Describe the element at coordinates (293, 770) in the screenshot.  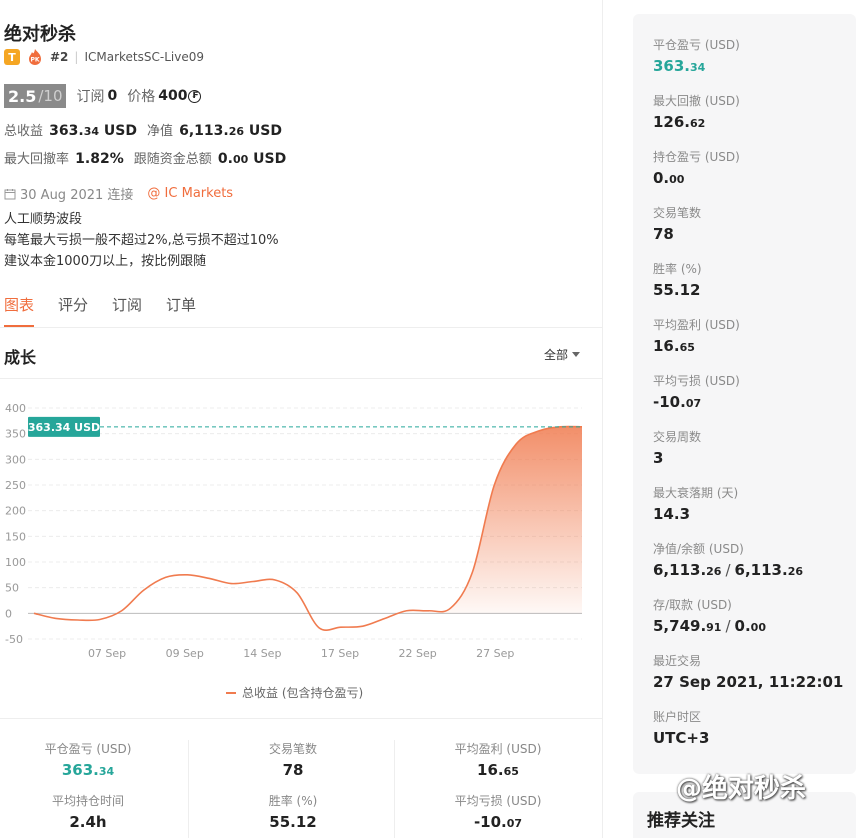
I see `stat-value: 78` at that location.